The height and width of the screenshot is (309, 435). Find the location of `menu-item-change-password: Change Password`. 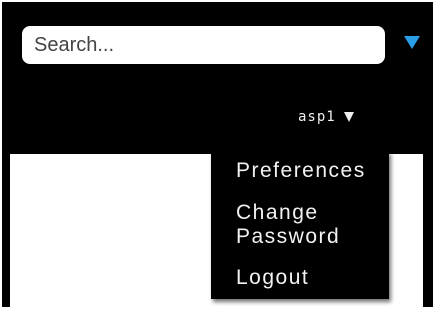

menu-item-change-password: Change Password is located at coordinates (288, 225).